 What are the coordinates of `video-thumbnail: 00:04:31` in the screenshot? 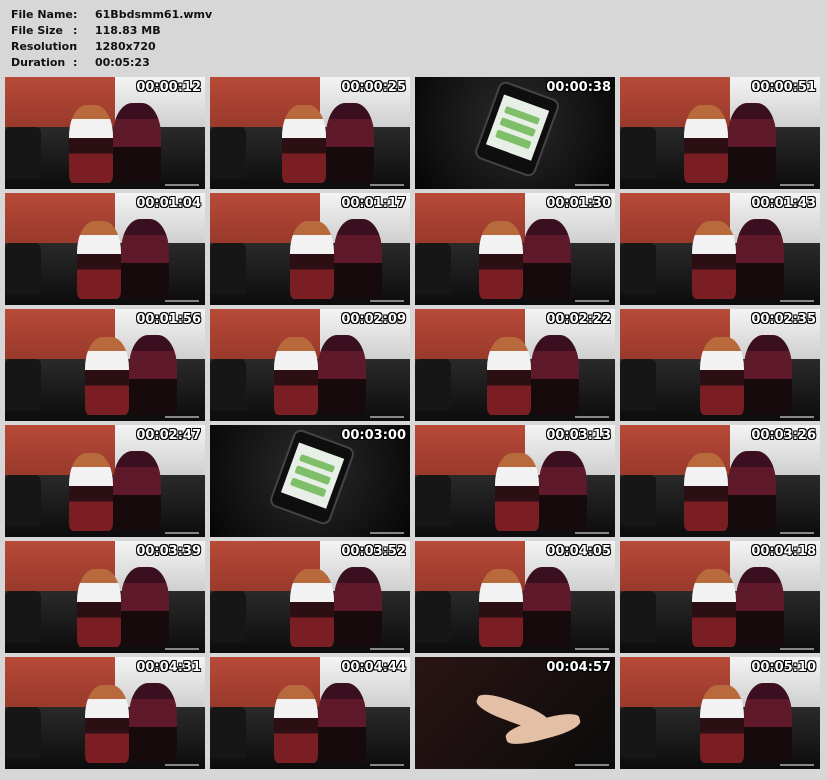 It's located at (105, 713).